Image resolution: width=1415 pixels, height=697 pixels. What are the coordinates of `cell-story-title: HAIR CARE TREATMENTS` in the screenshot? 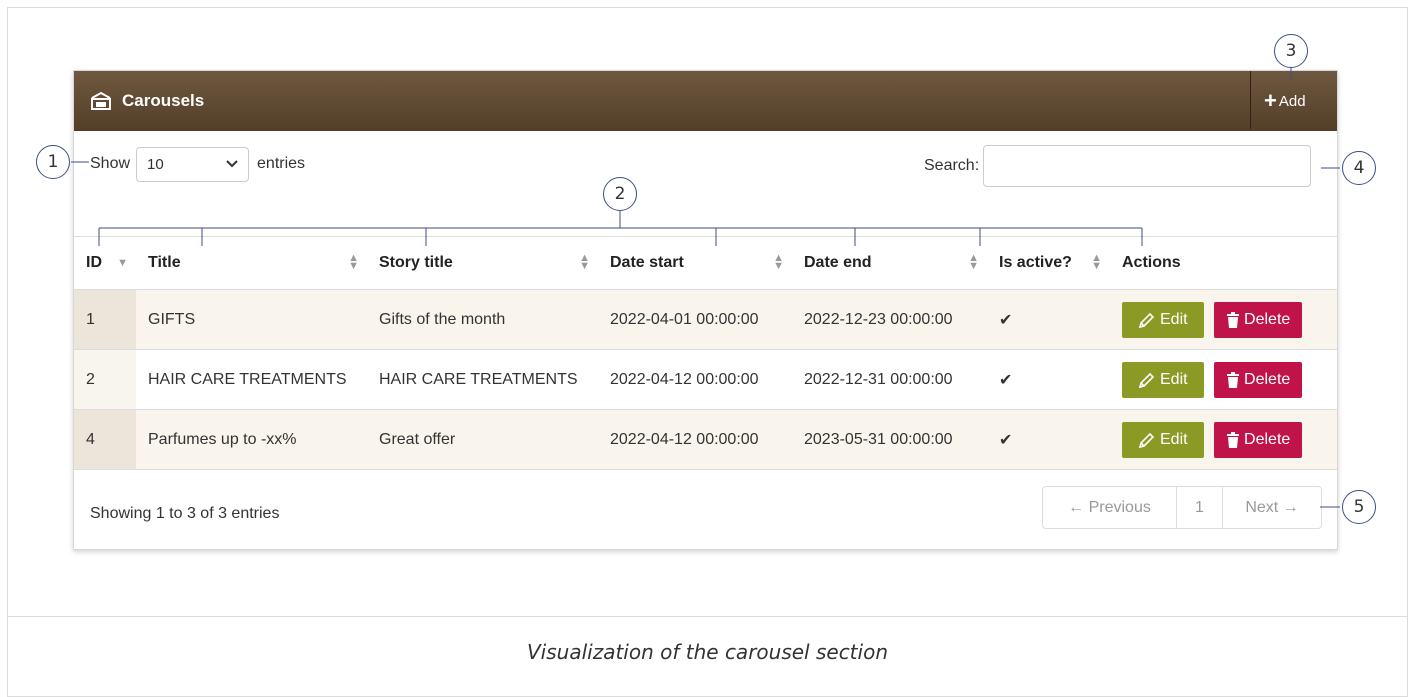 It's located at (482, 379).